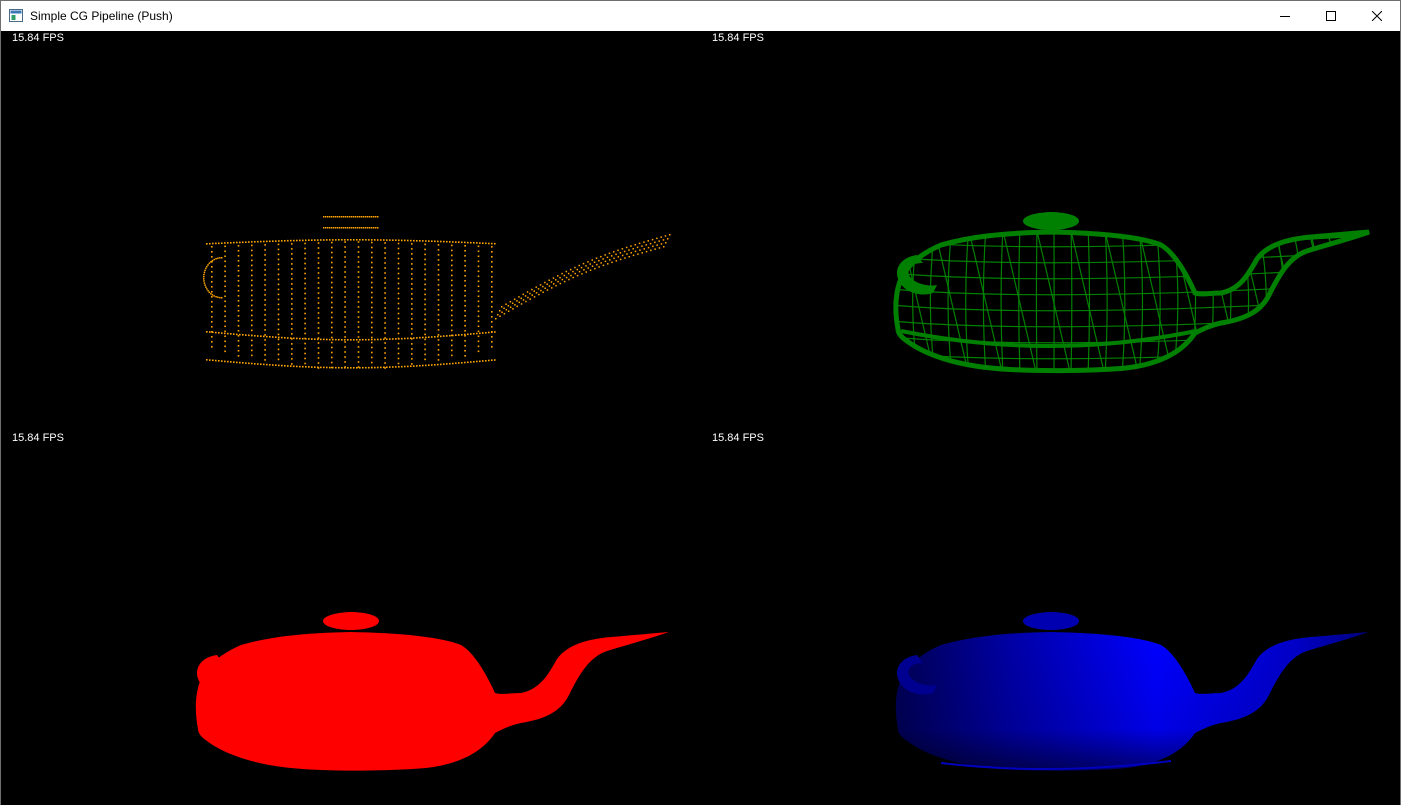  I want to click on minimize-icon, so click(1285, 16).